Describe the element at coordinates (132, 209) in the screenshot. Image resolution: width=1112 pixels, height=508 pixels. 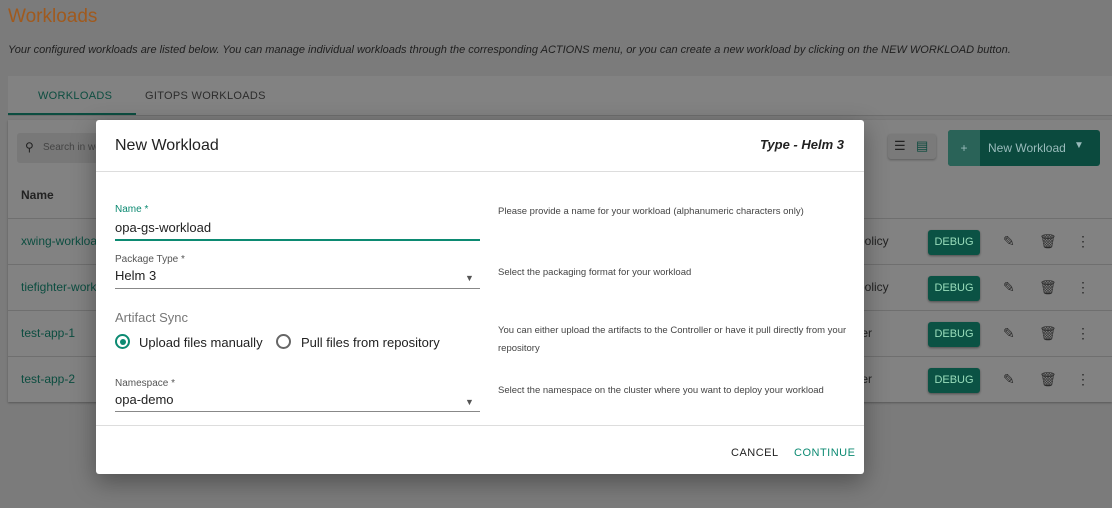
I see `name-label: Name *` at that location.